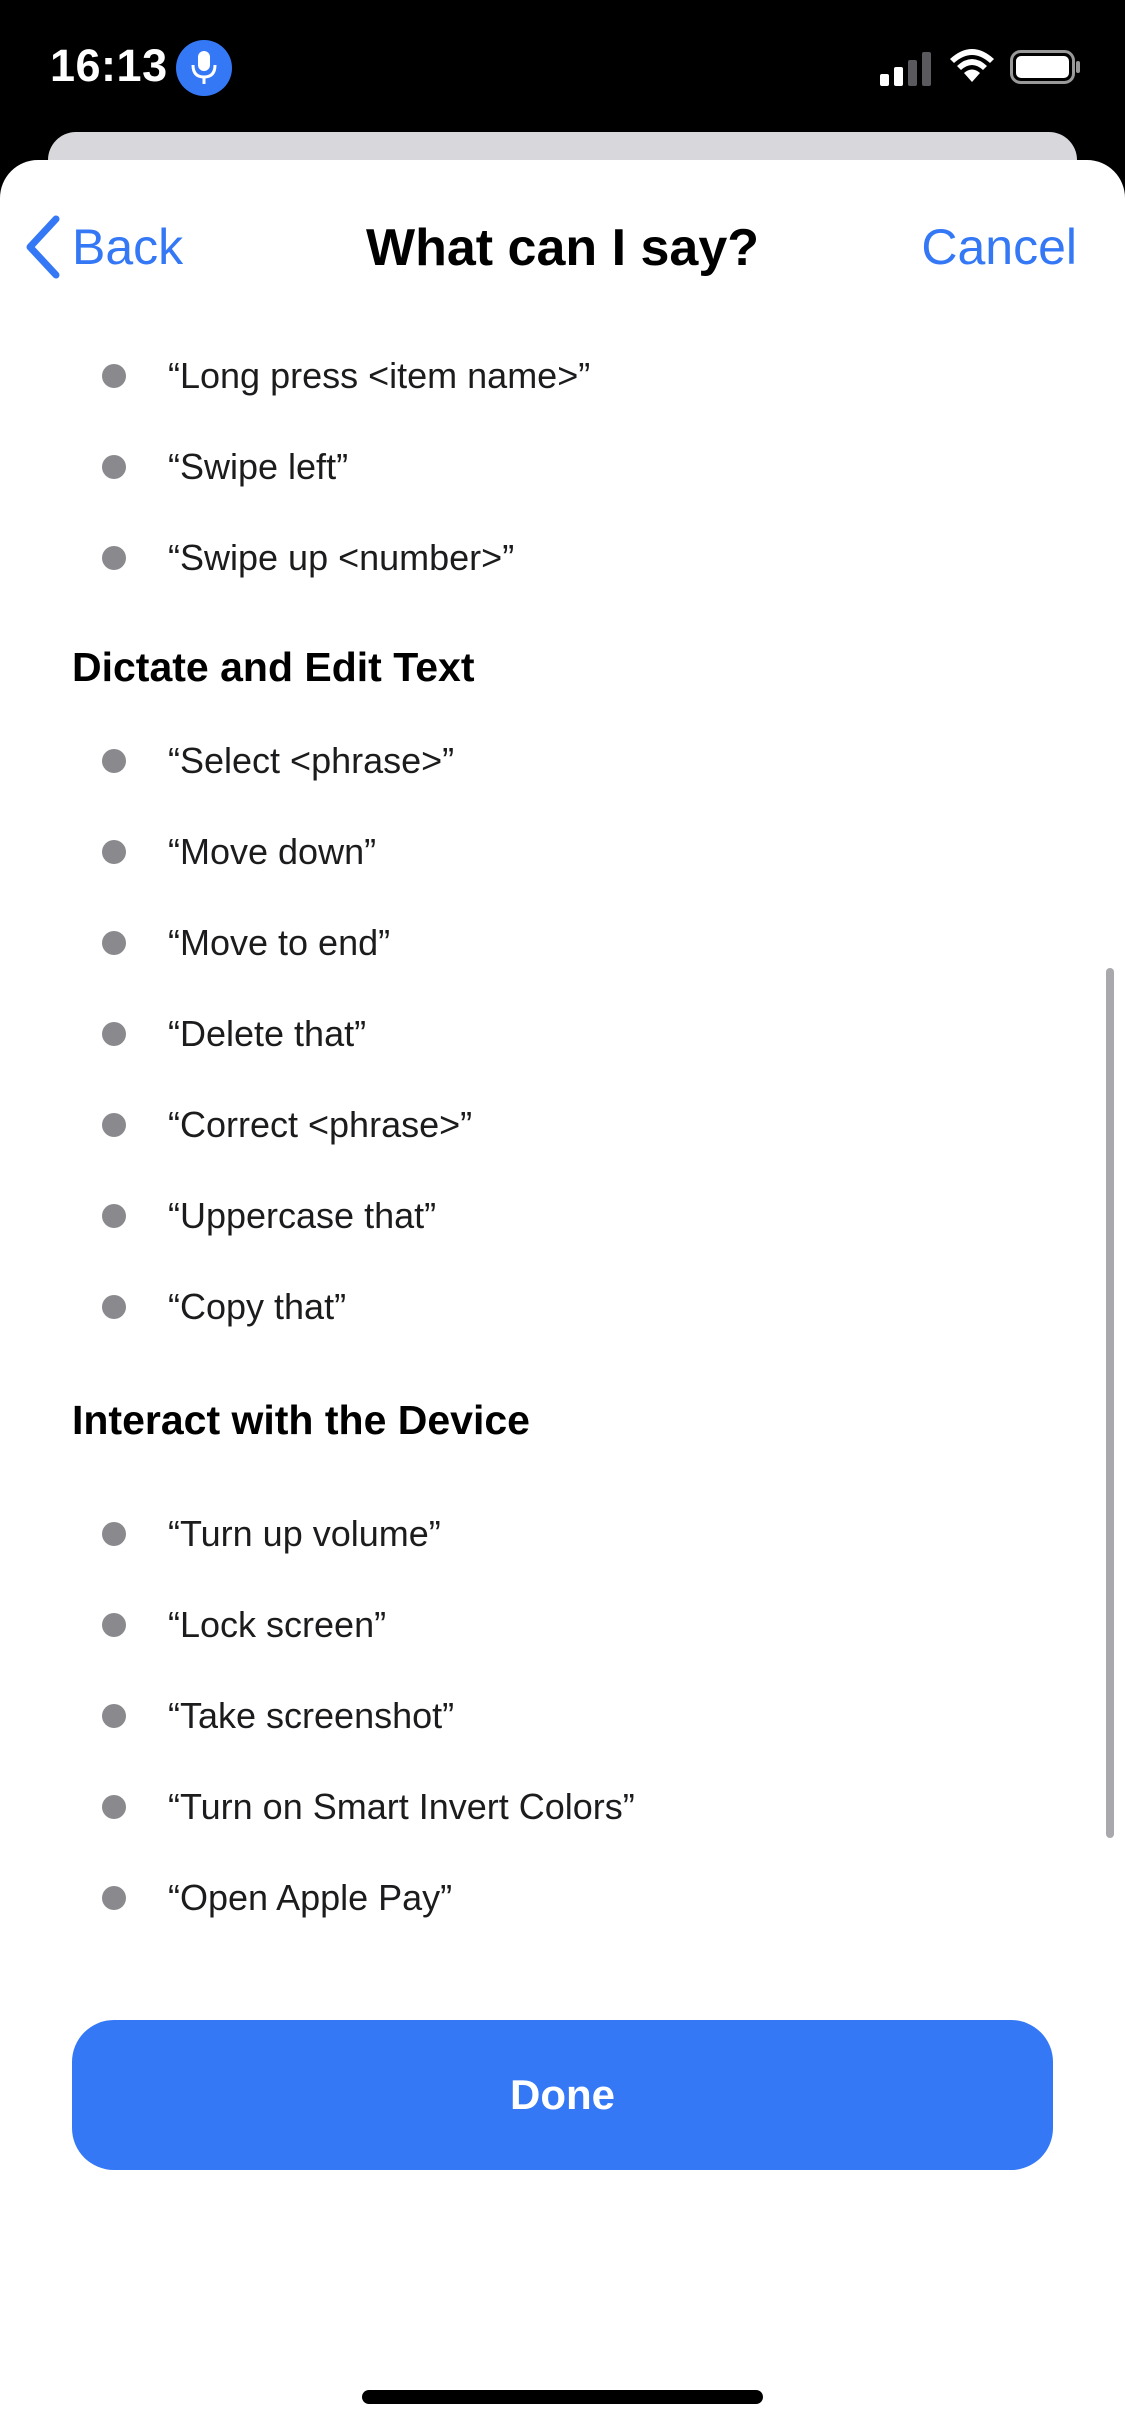  Describe the element at coordinates (905, 69) in the screenshot. I see `cellular-signal-icon` at that location.